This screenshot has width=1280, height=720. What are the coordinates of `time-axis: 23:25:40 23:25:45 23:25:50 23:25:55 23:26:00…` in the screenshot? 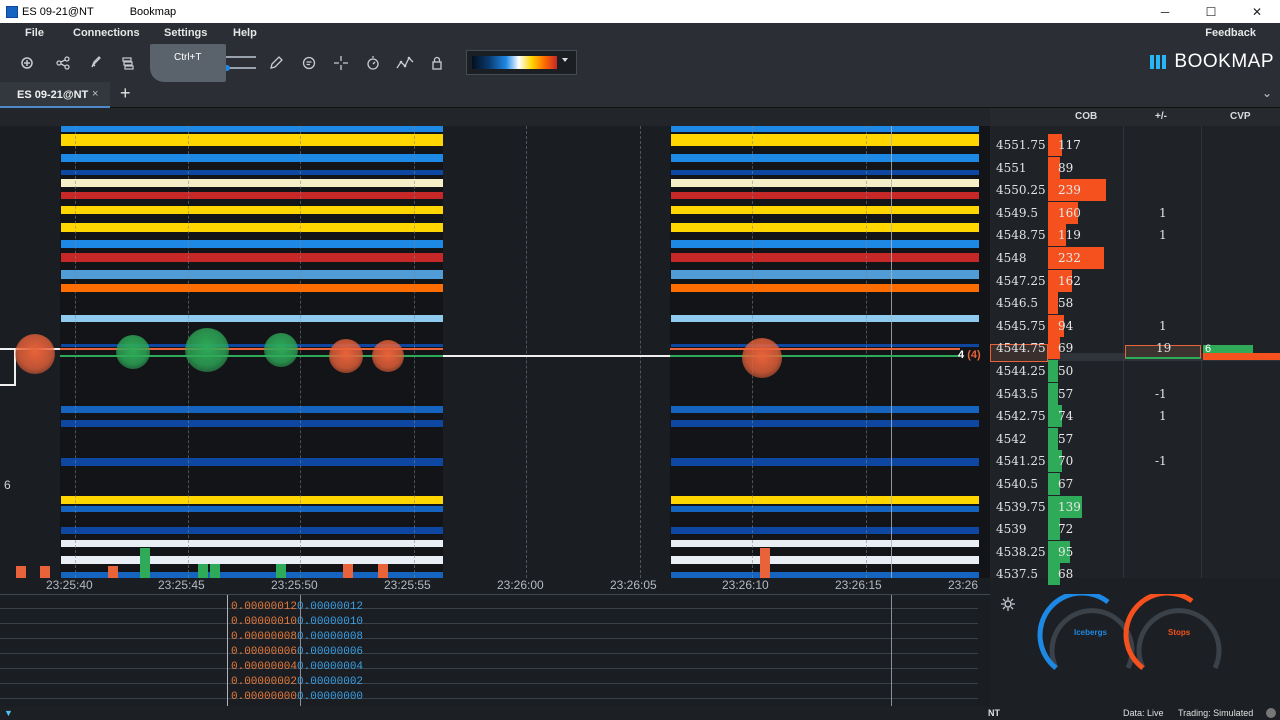 It's located at (495, 586).